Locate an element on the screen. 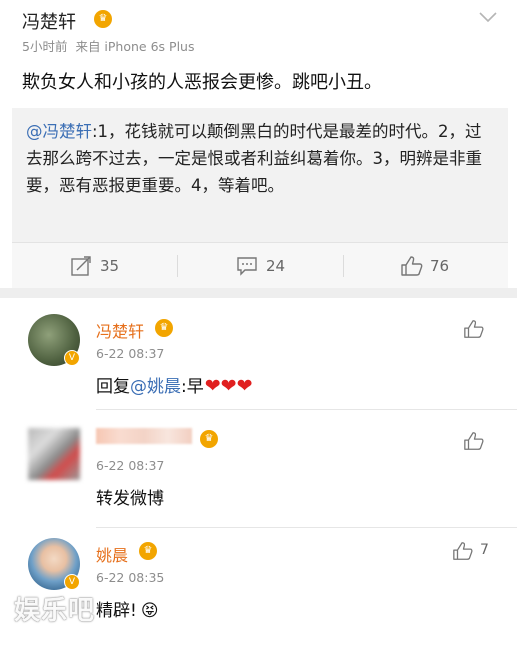 This screenshot has width=517, height=645. comment-text: 精辟! 😝 is located at coordinates (127, 608).